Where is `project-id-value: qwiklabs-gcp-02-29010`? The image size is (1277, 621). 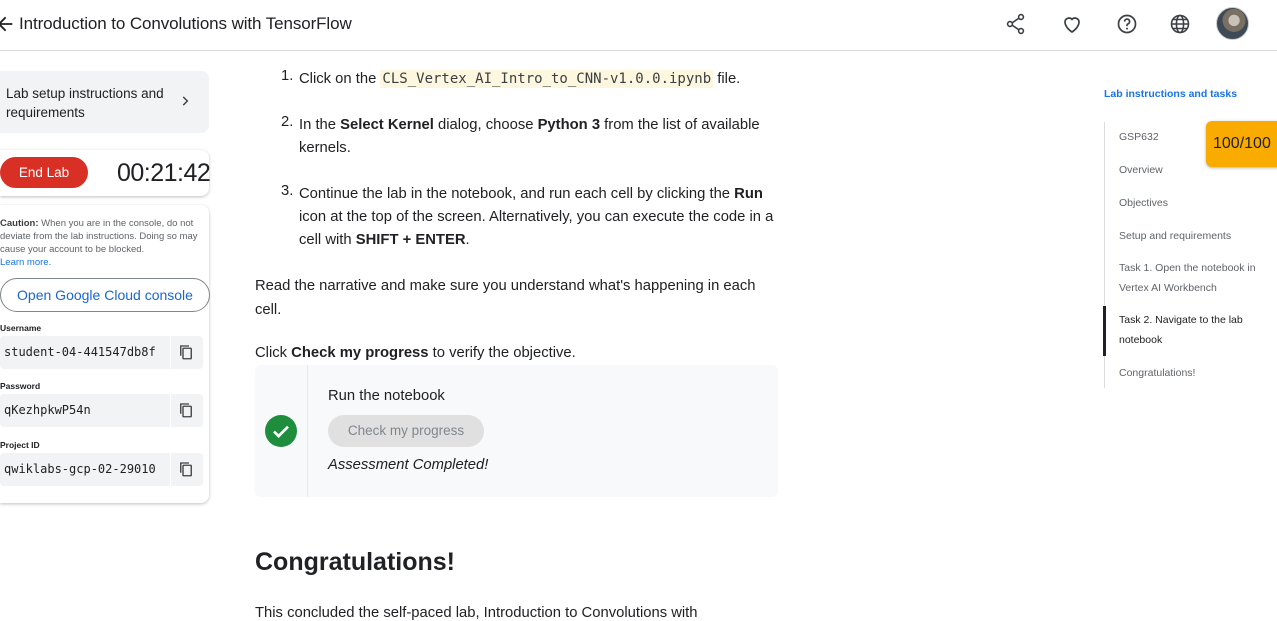
project-id-value: qwiklabs-gcp-02-29010 is located at coordinates (81, 469).